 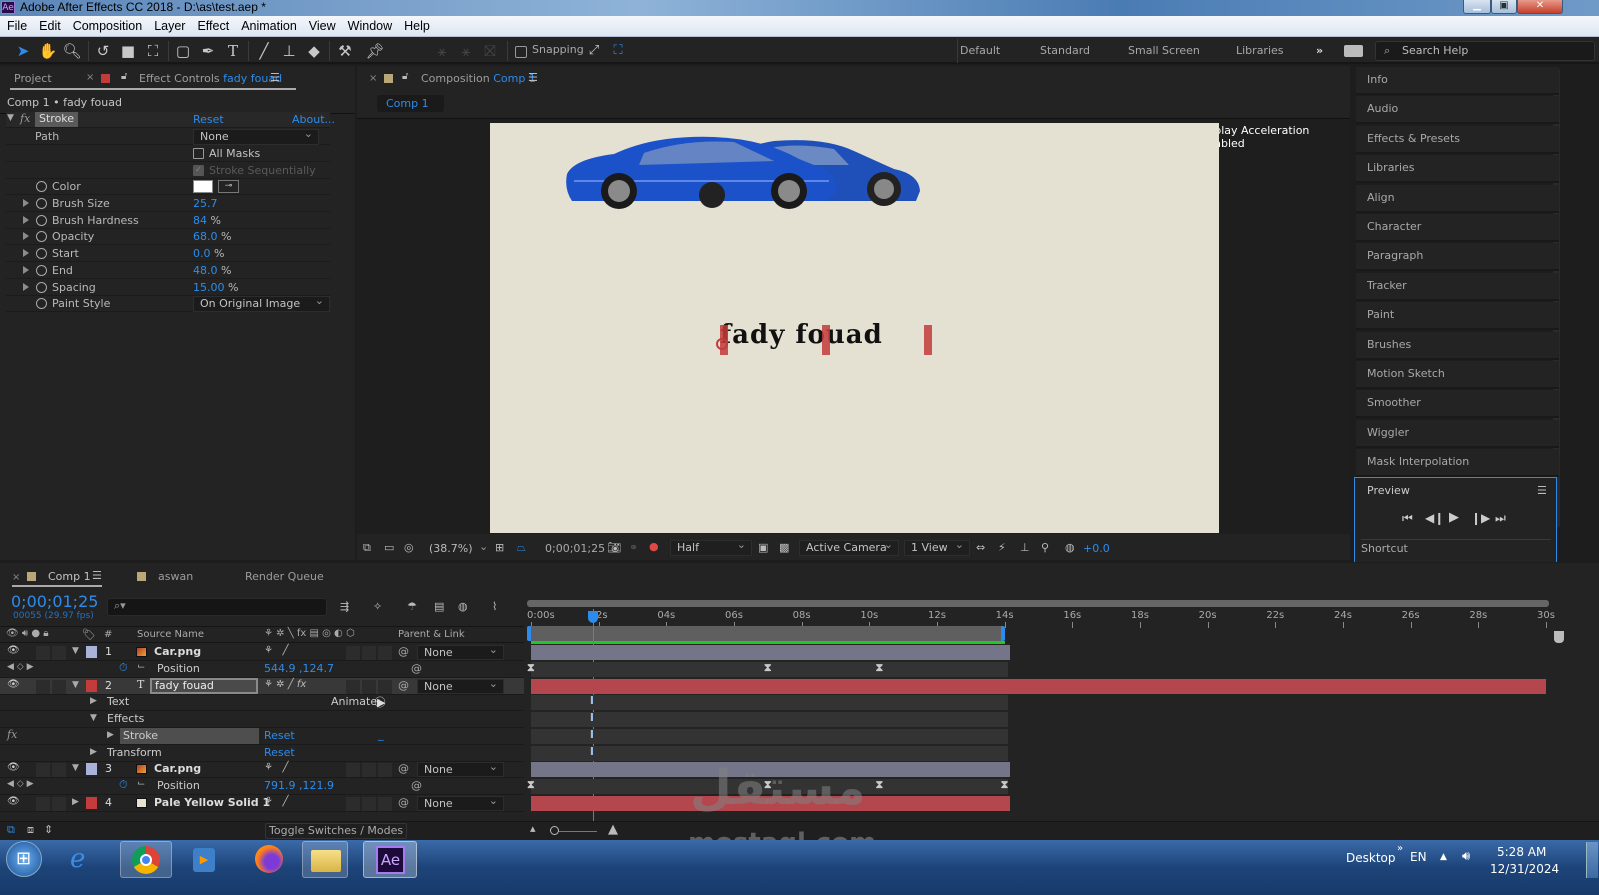 What do you see at coordinates (200, 220) in the screenshot?
I see `param-value: 84` at bounding box center [200, 220].